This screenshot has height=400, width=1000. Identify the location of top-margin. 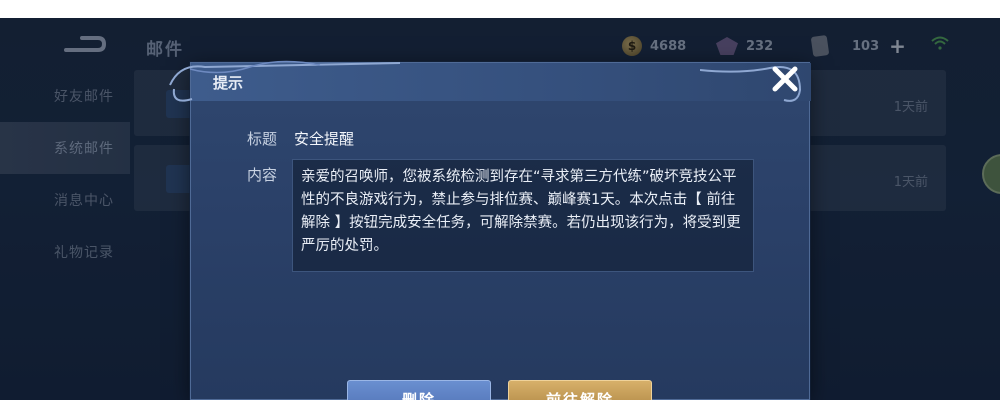
(500, 9).